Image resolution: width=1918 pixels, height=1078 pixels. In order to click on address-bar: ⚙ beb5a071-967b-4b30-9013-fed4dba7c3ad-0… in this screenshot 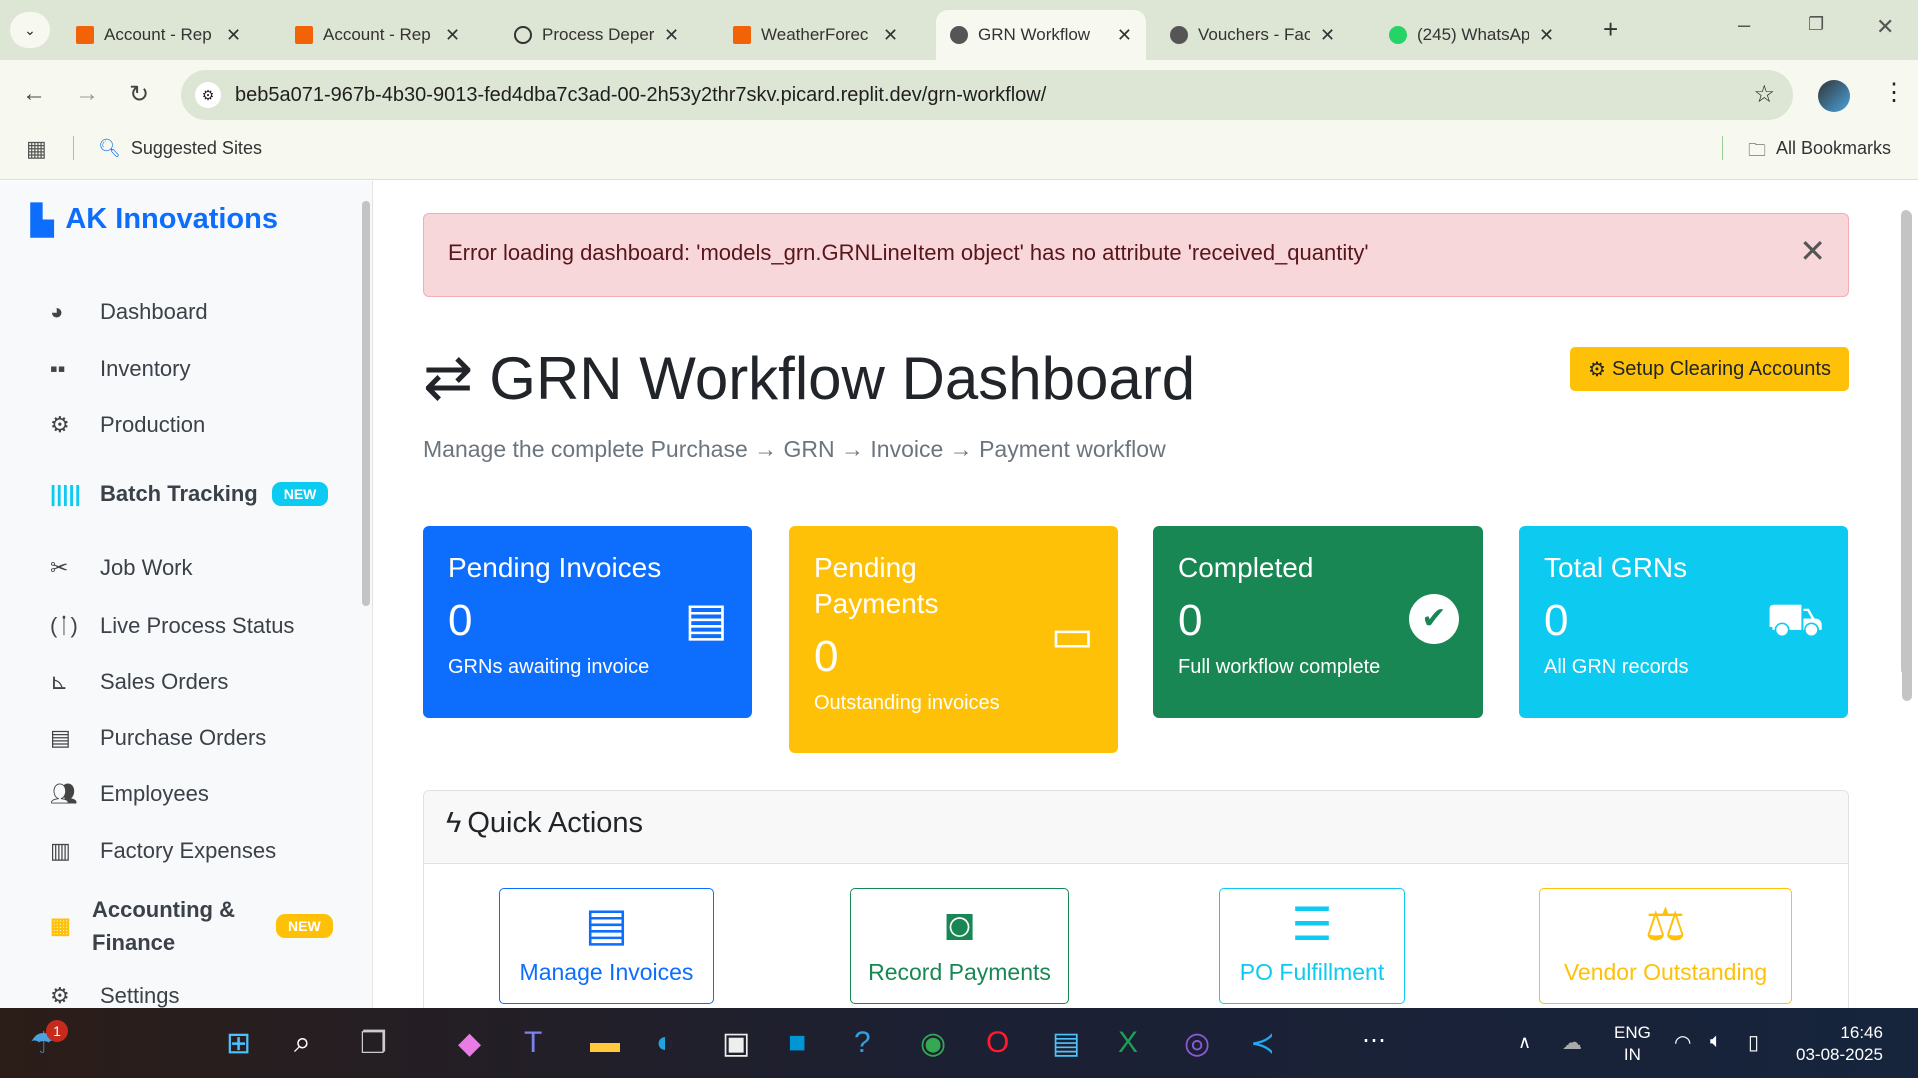, I will do `click(987, 95)`.